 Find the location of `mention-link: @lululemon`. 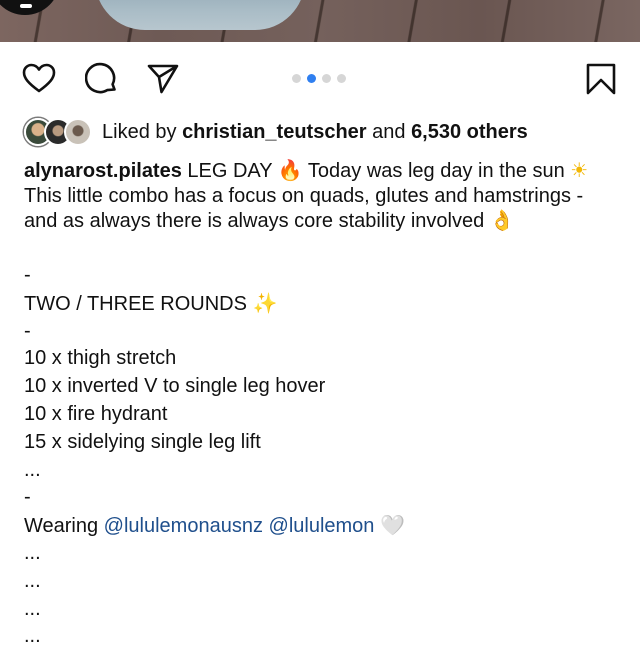

mention-link: @lululemon is located at coordinates (322, 526).